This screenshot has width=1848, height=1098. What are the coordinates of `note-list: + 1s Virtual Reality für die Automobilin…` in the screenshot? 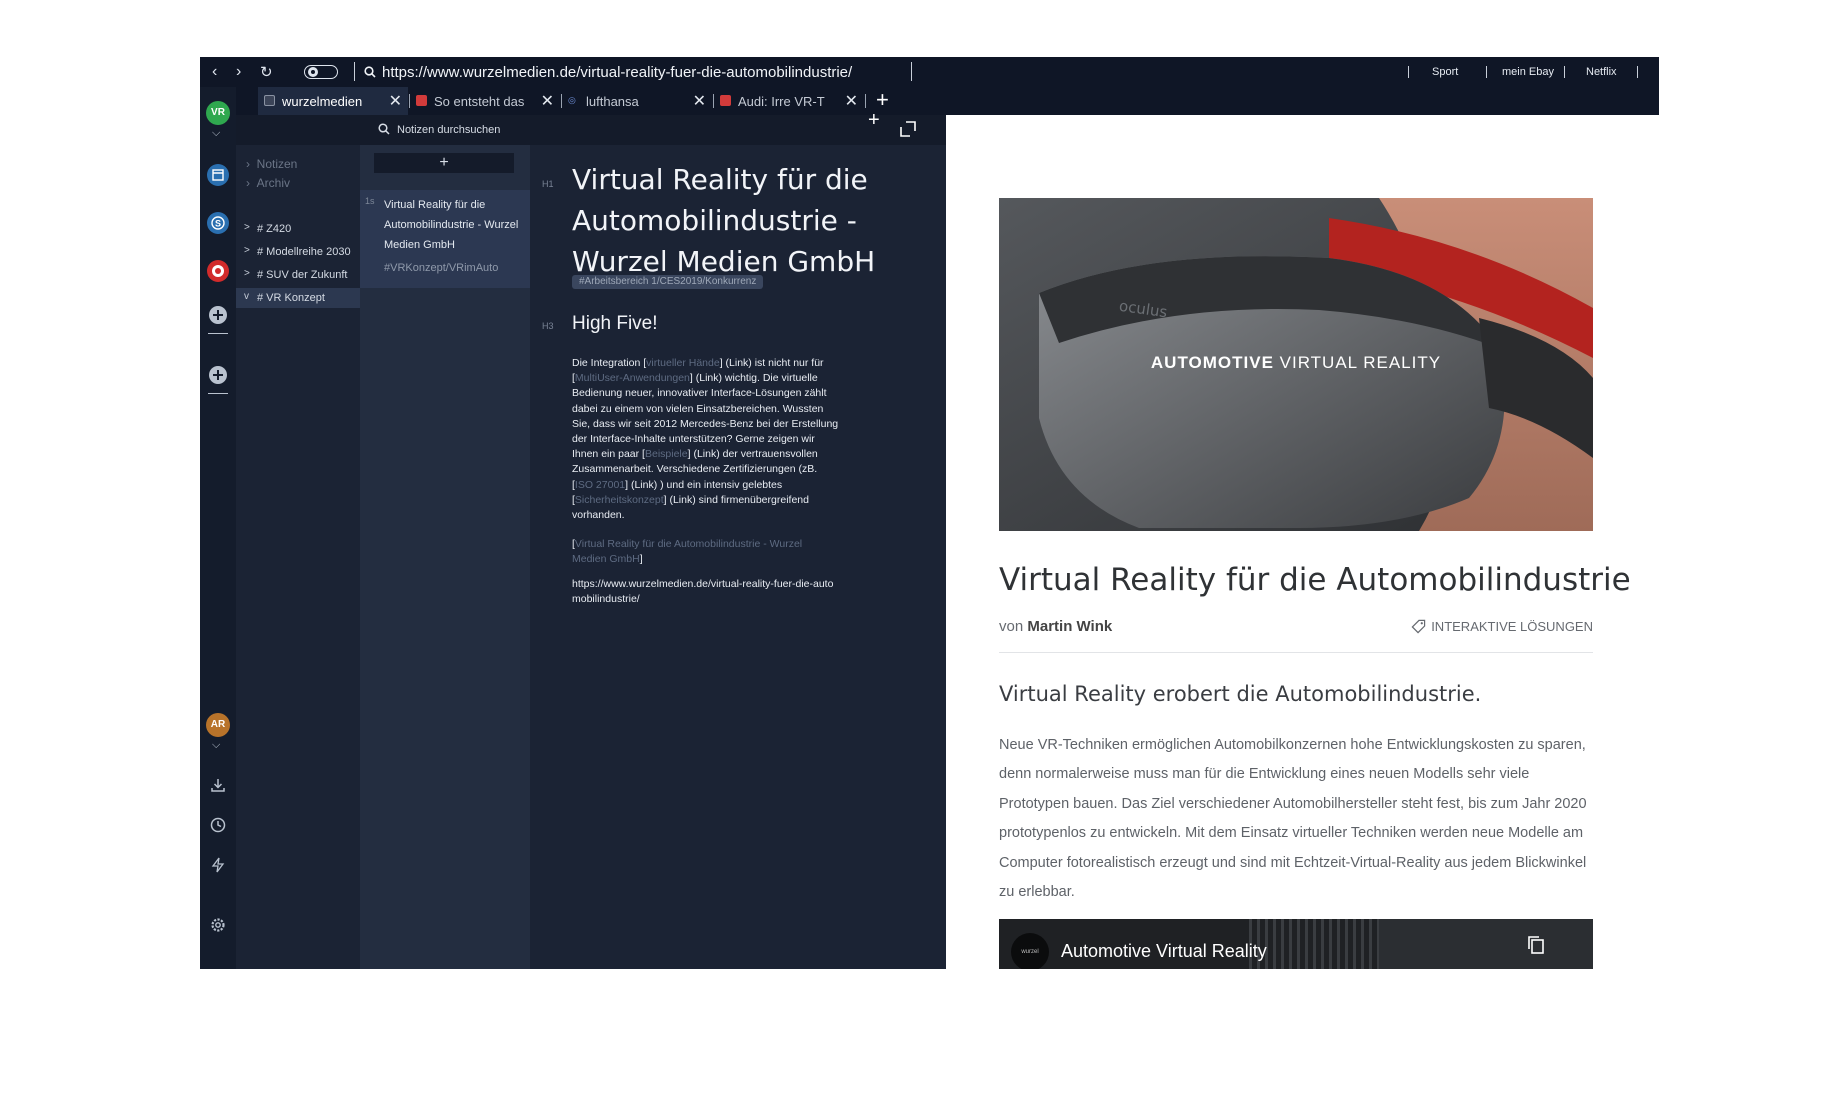 It's located at (445, 557).